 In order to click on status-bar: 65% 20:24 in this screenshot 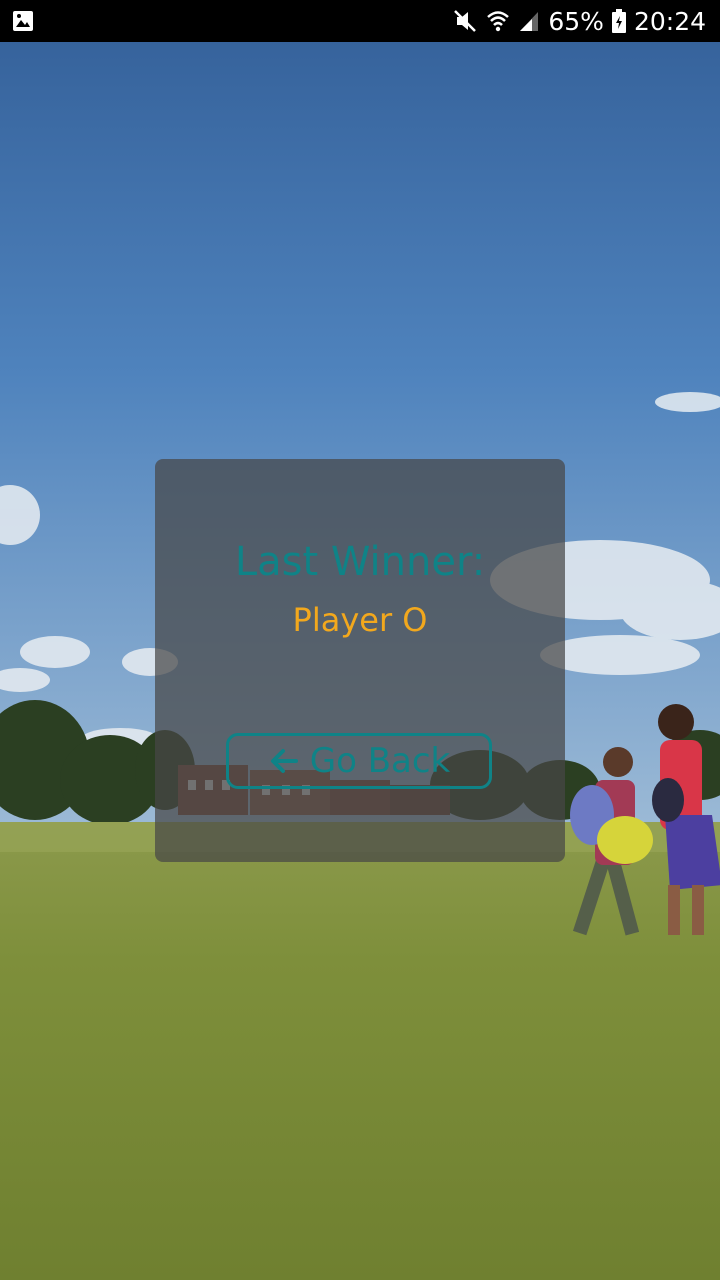, I will do `click(360, 21)`.